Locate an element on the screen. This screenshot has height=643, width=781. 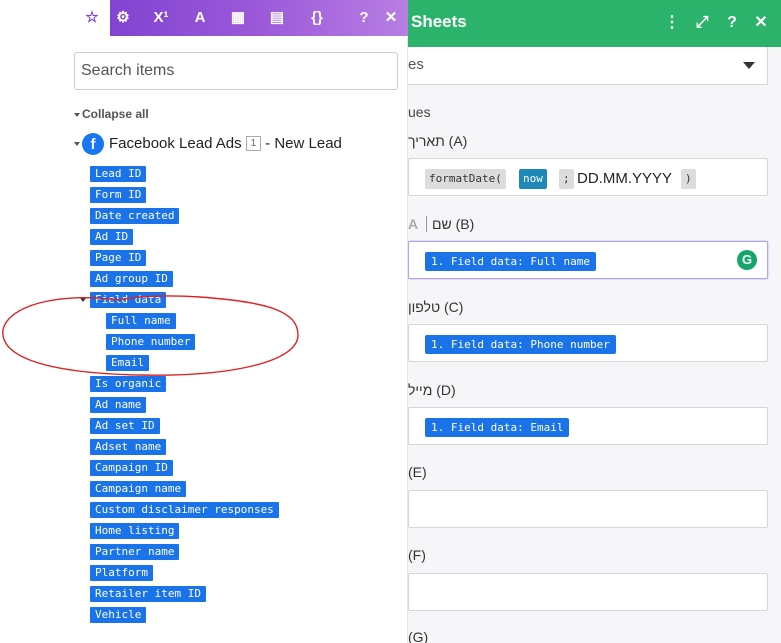
item-ad-id: Ad ID is located at coordinates (112, 237).